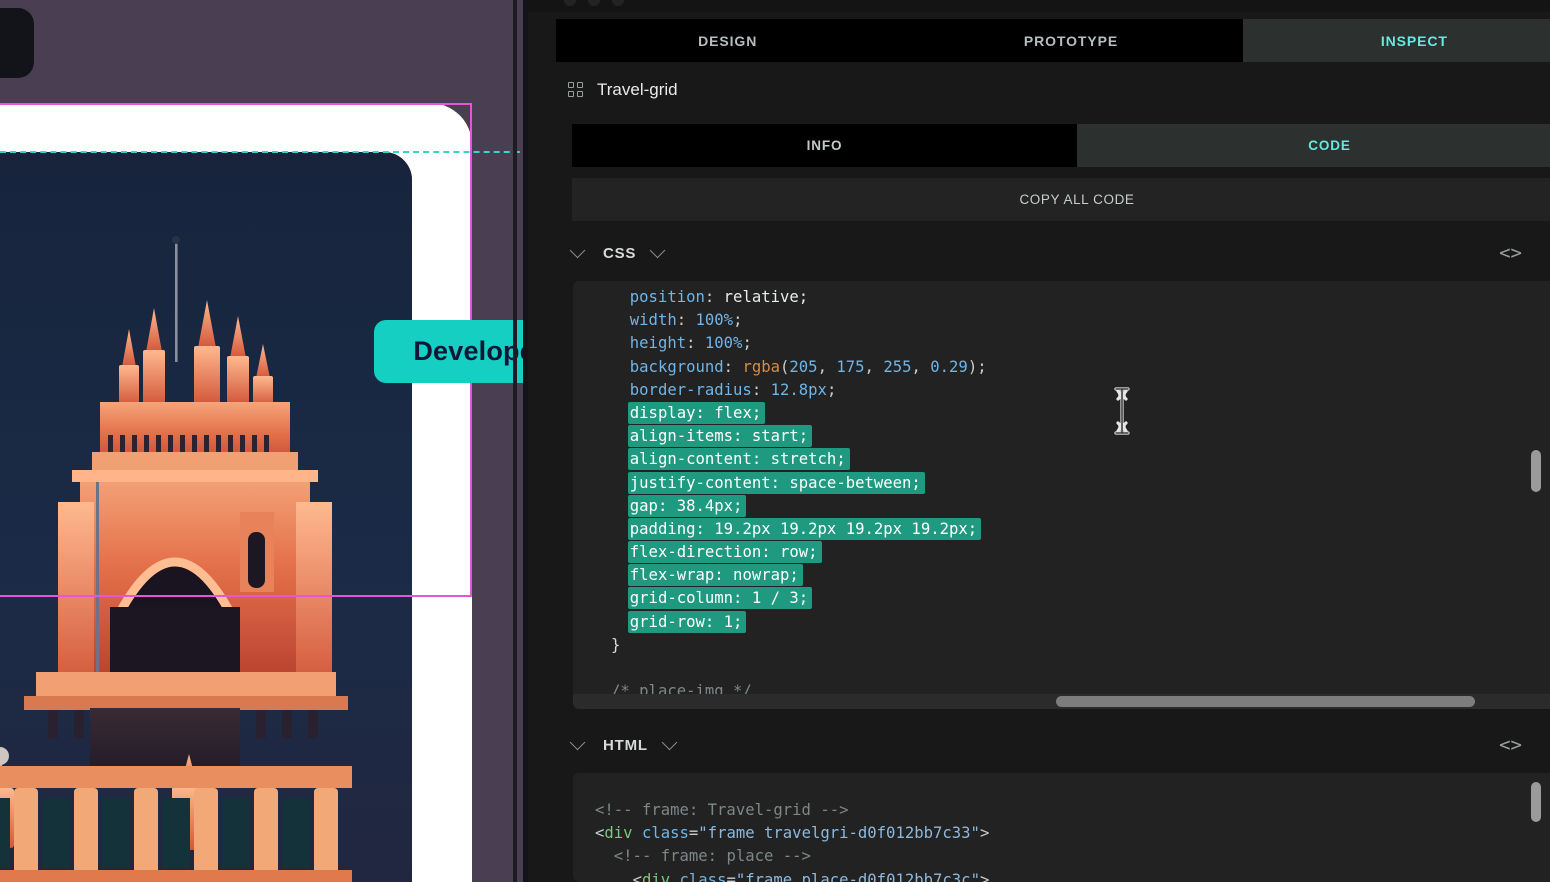  Describe the element at coordinates (1536, 802) in the screenshot. I see `html-vertical-scrollbar-thumb` at that location.